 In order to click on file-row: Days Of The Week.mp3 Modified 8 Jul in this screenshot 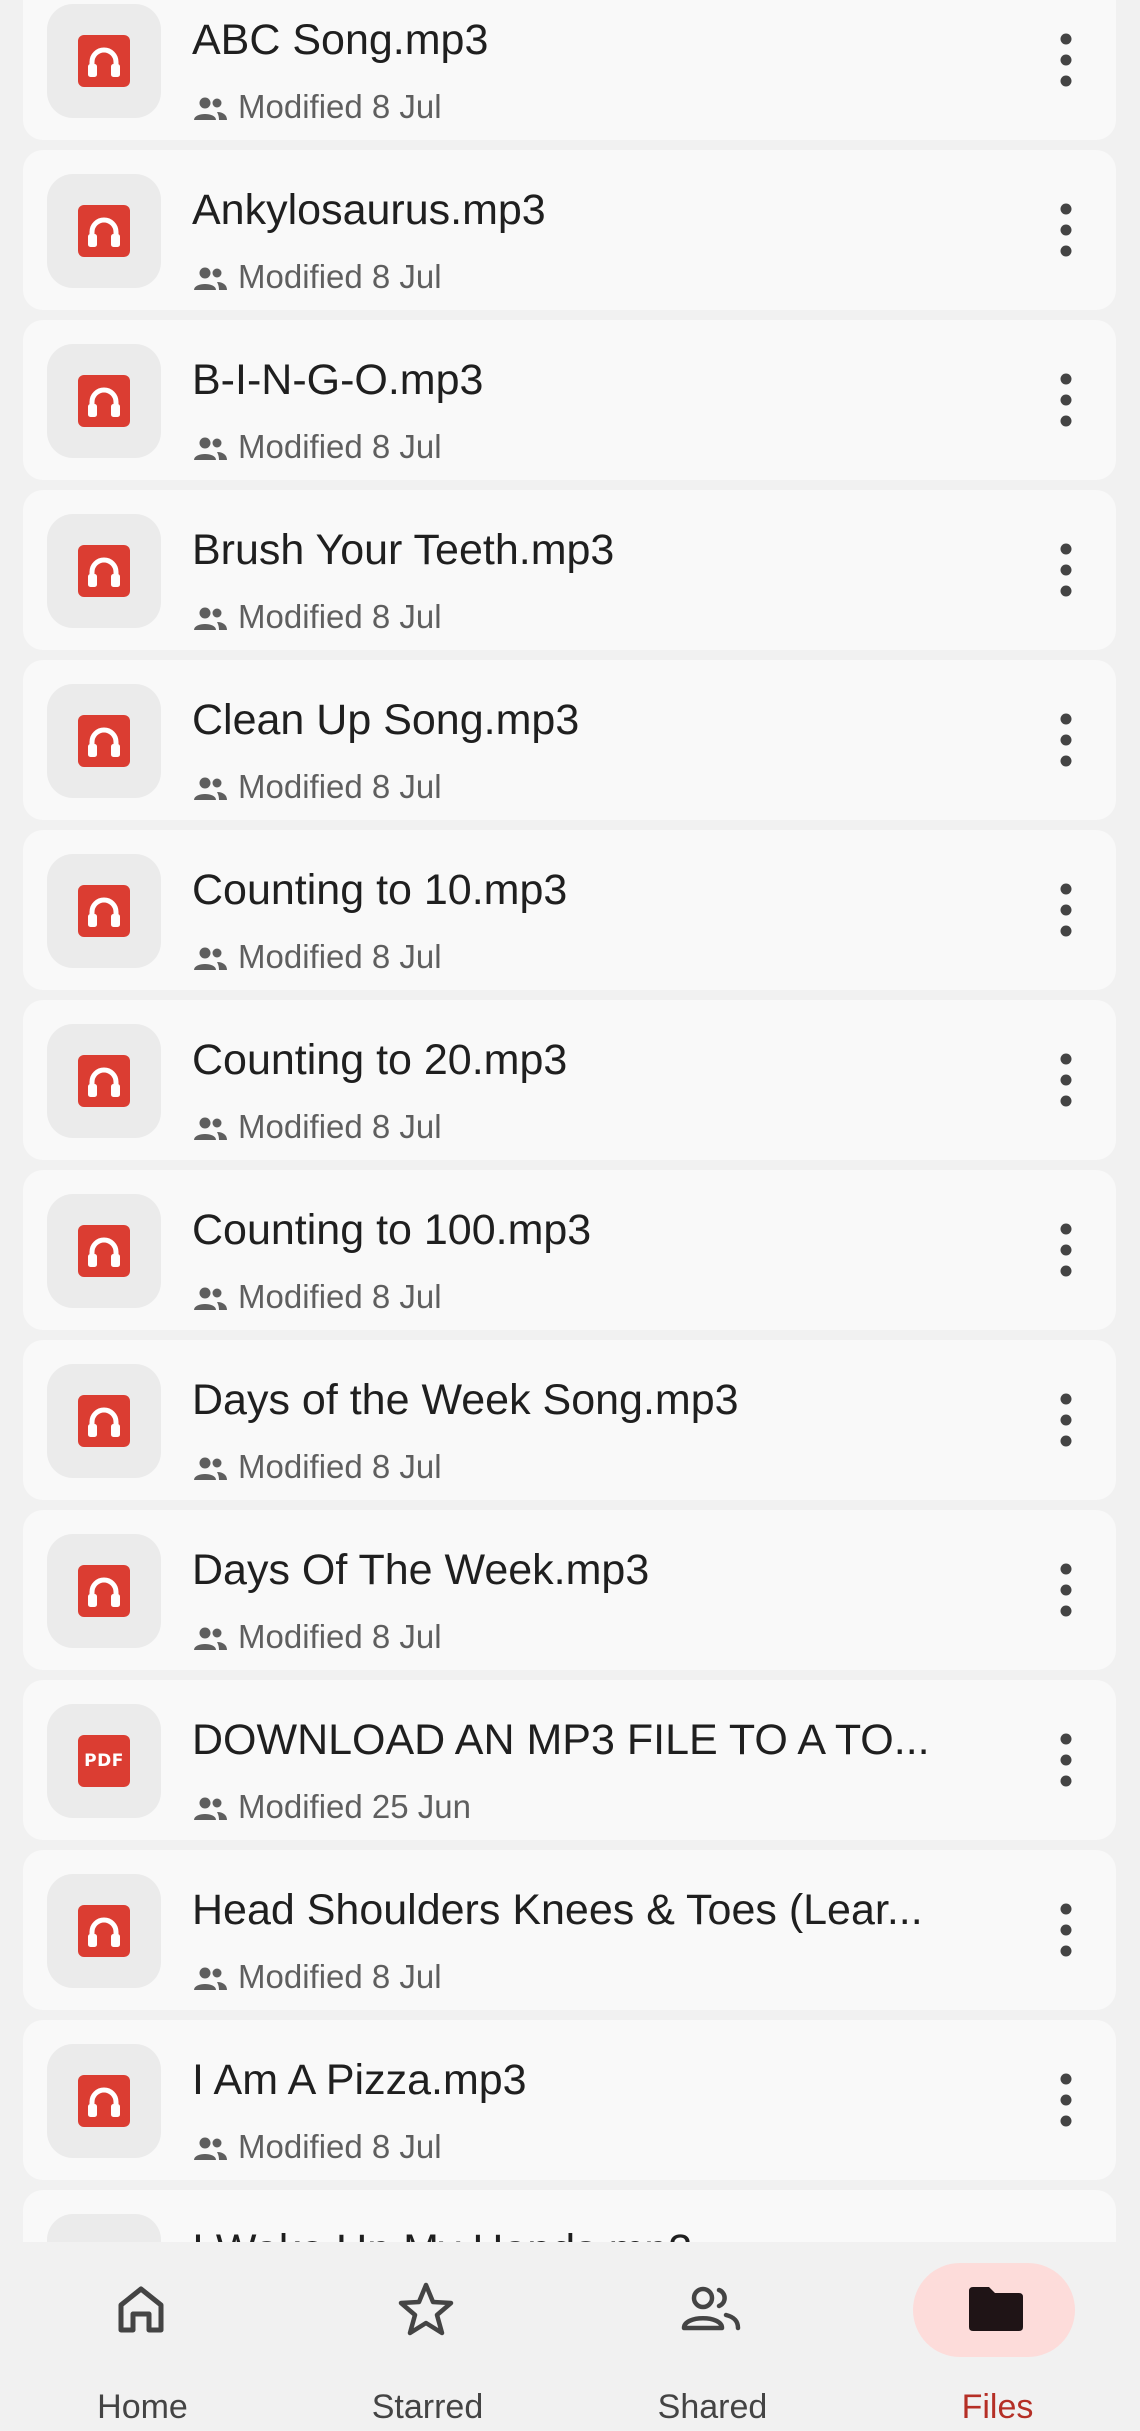, I will do `click(569, 1590)`.